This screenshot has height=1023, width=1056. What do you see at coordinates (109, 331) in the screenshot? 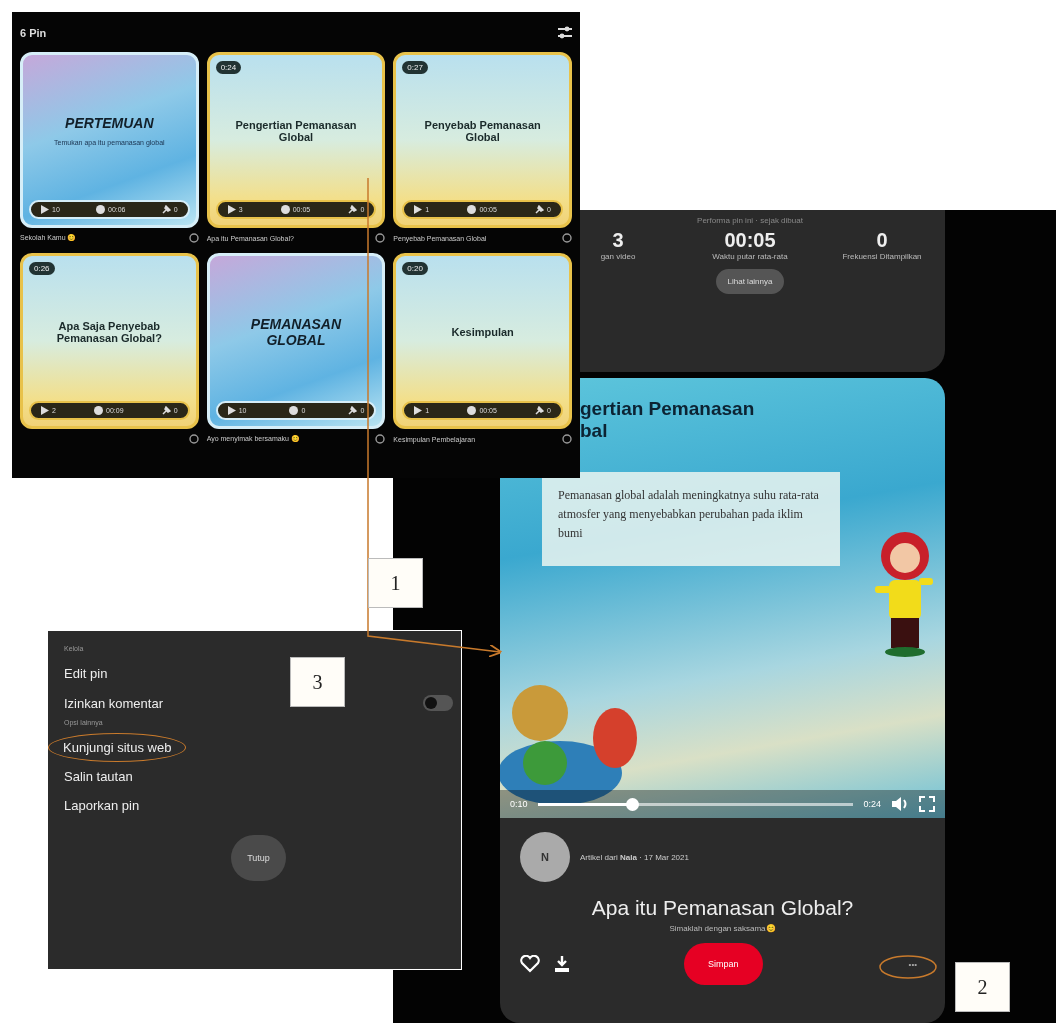
I see `slide-title: Apa Saja Penyebab Pemanasan Global?` at bounding box center [109, 331].